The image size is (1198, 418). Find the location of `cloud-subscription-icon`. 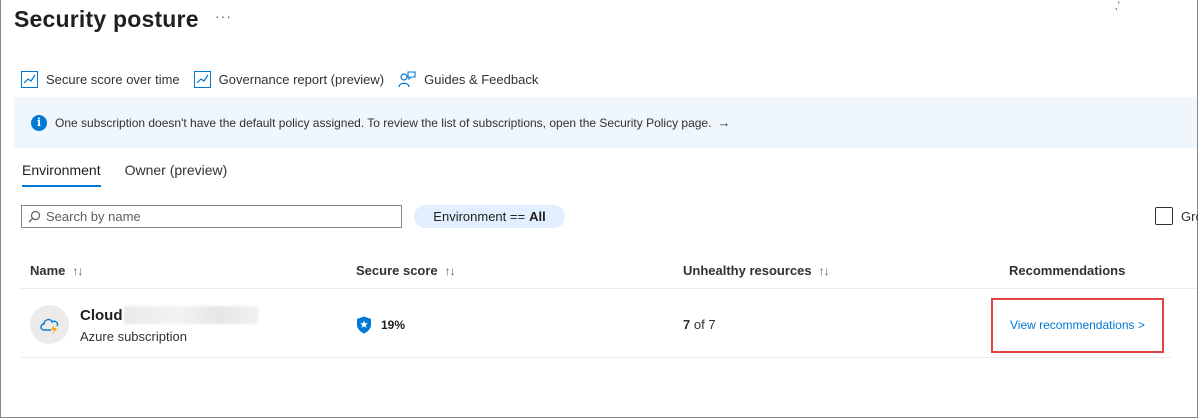

cloud-subscription-icon is located at coordinates (49, 324).